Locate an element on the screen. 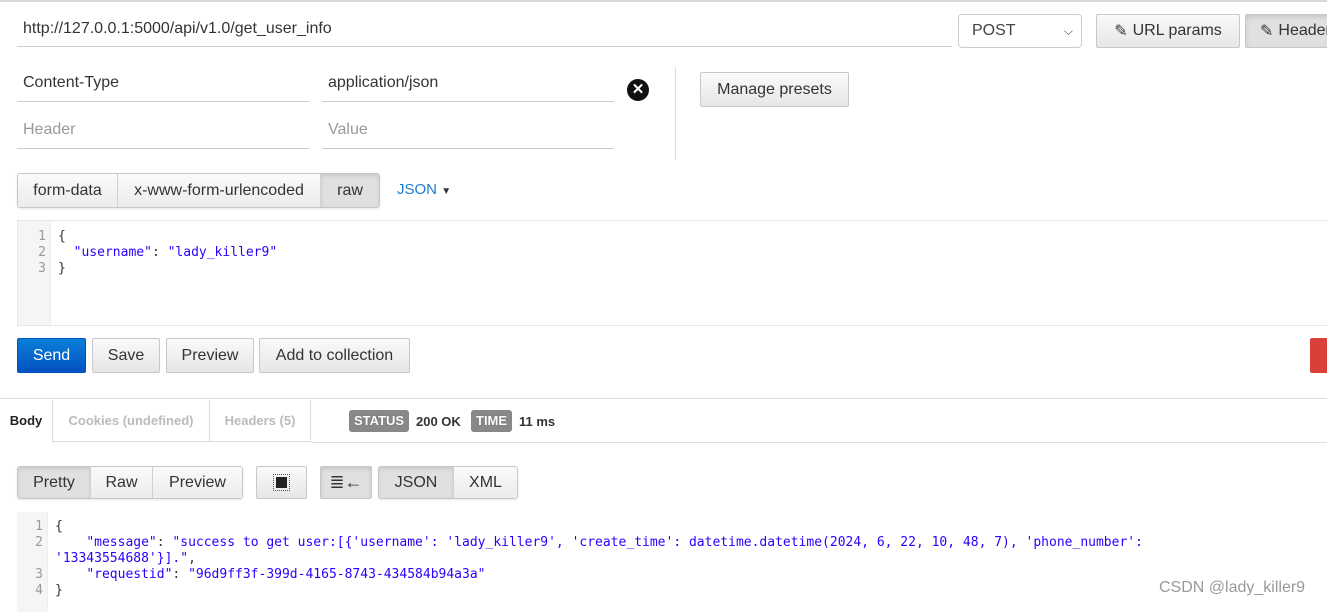  watermark: CSDN @lady_killer9 is located at coordinates (1232, 587).